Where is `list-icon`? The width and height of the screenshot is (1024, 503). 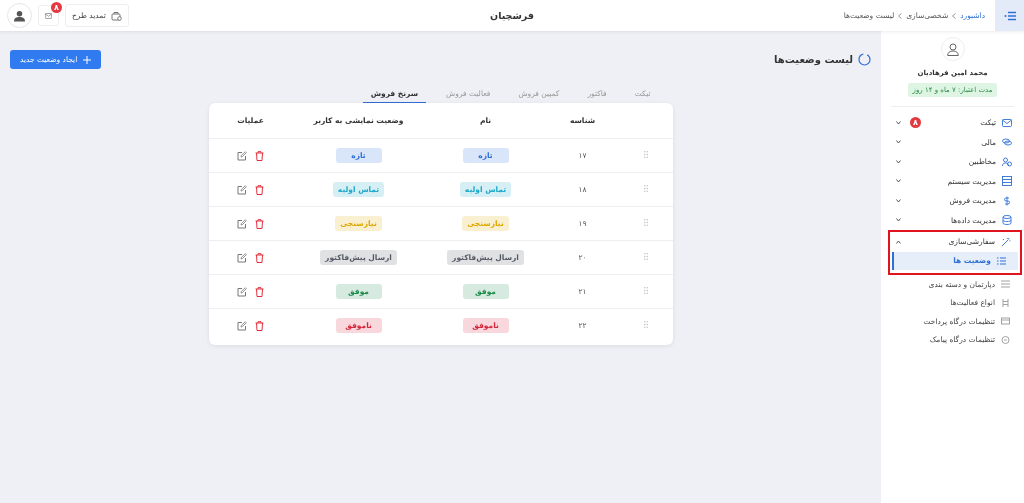
list-icon is located at coordinates (1001, 260).